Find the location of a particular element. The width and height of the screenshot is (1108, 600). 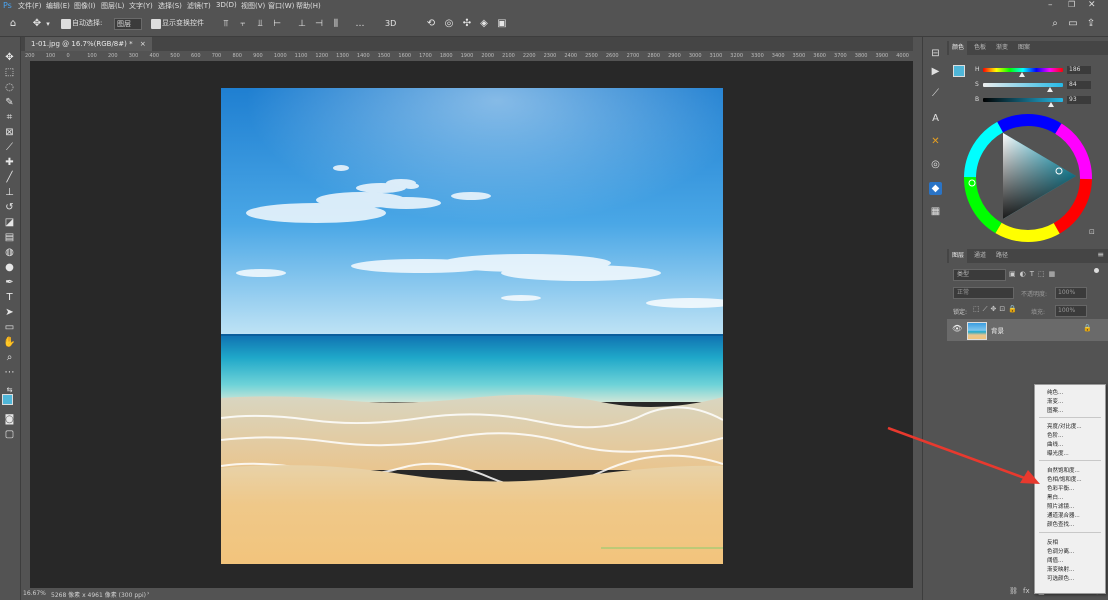

tab-gradients: 渐变 is located at coordinates (1002, 48).